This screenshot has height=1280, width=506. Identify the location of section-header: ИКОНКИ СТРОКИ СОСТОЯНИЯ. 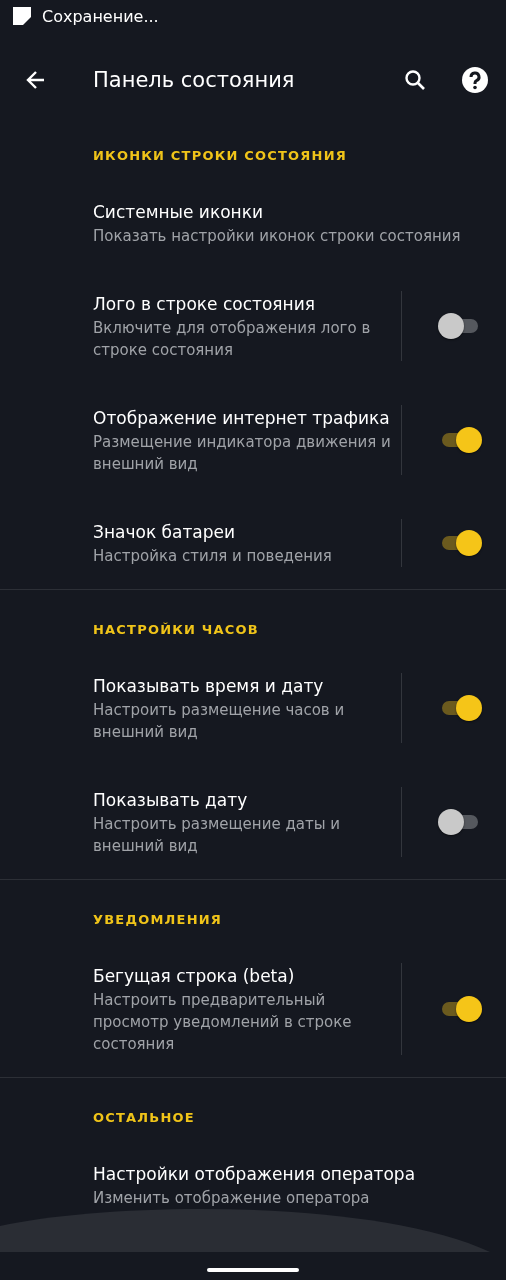
(220, 156).